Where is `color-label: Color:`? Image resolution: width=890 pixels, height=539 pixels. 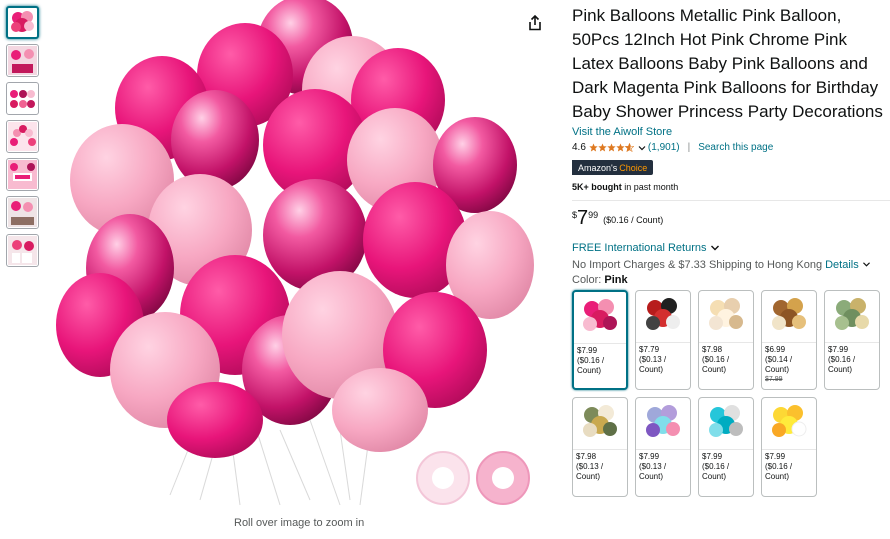 color-label: Color: is located at coordinates (587, 279).